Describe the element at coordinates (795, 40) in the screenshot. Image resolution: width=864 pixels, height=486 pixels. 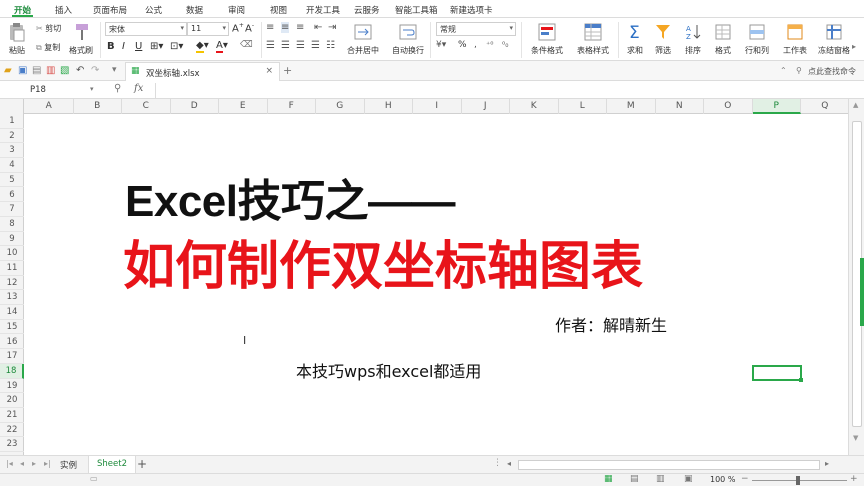
I see `worksheet-button: 工作表` at that location.